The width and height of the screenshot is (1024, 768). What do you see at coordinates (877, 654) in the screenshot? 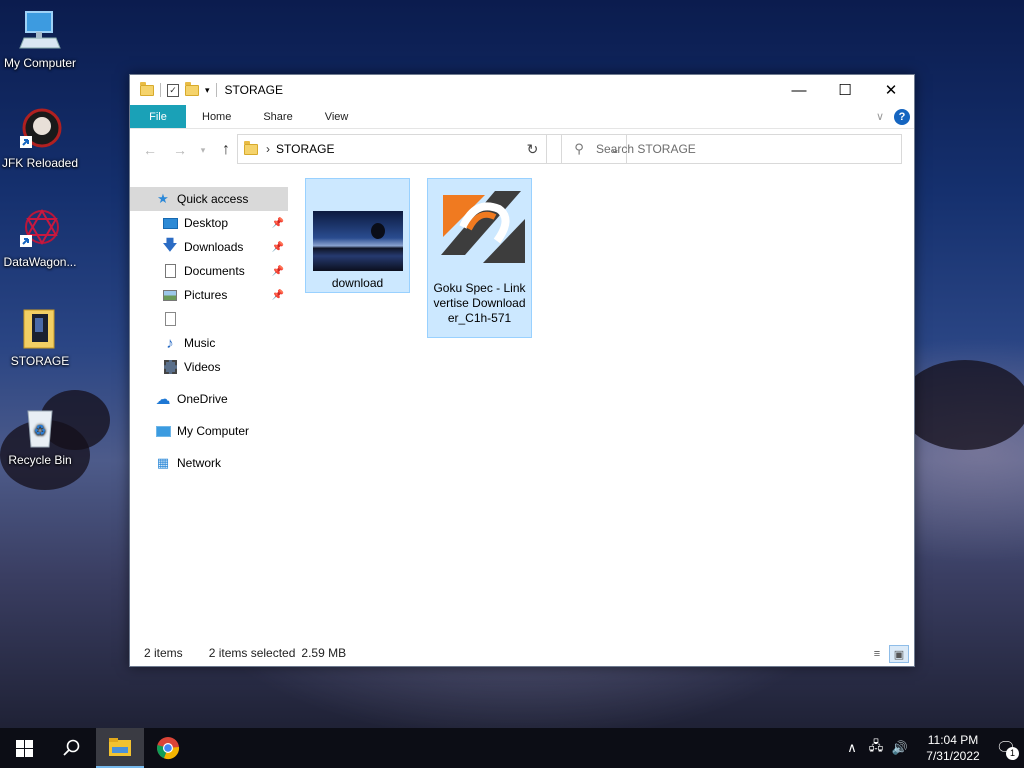
I see `details-view-icon: ≡` at bounding box center [877, 654].